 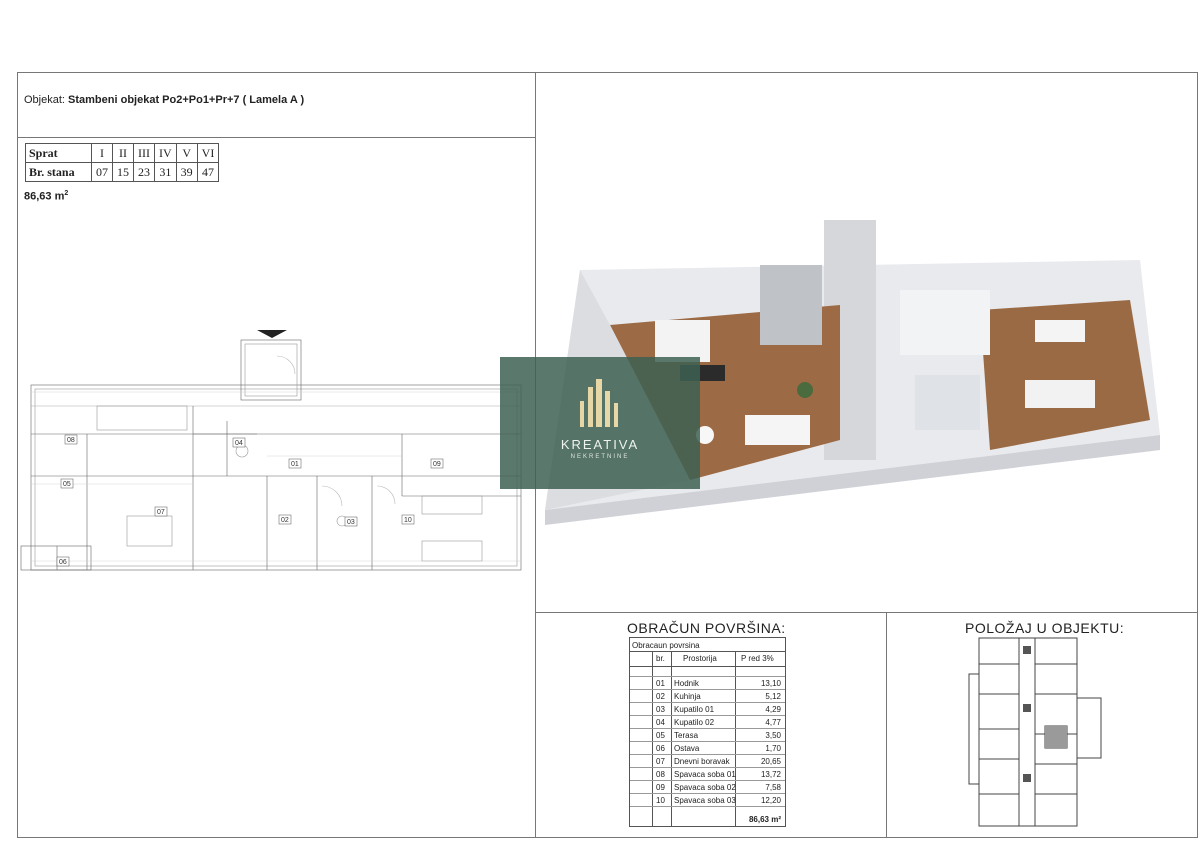 I want to click on row-no: 08, so click(x=660, y=774).